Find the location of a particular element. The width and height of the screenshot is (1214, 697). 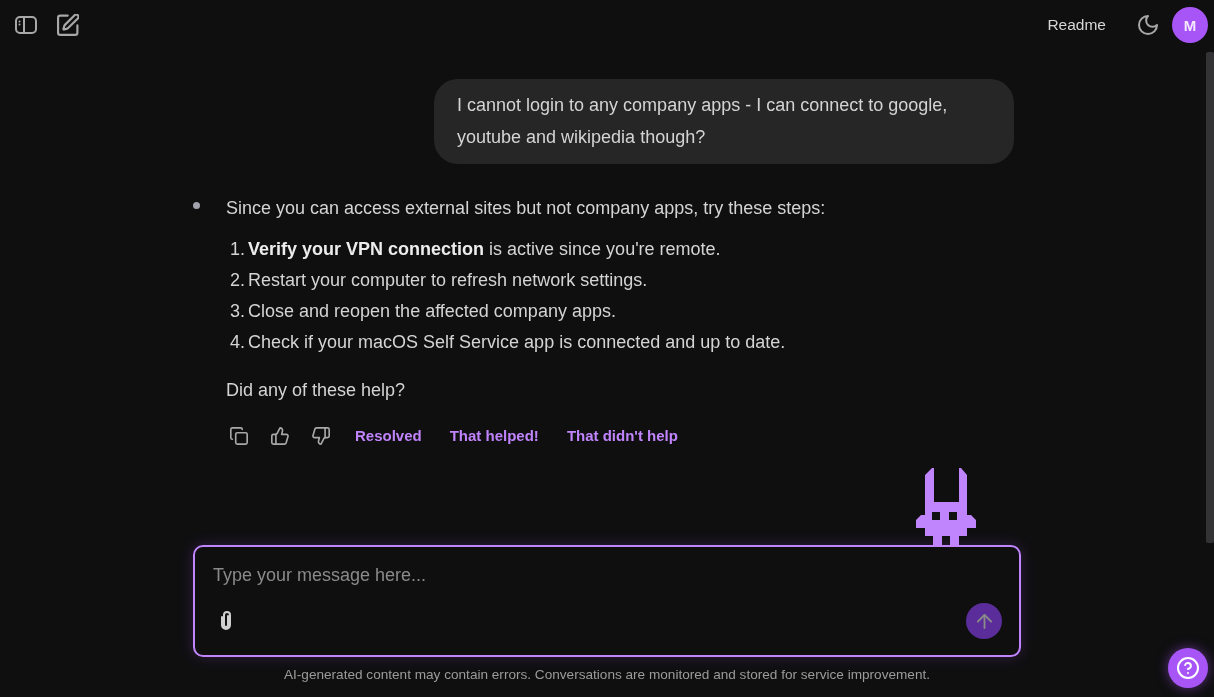

thumbs-down-icon is located at coordinates (321, 436).